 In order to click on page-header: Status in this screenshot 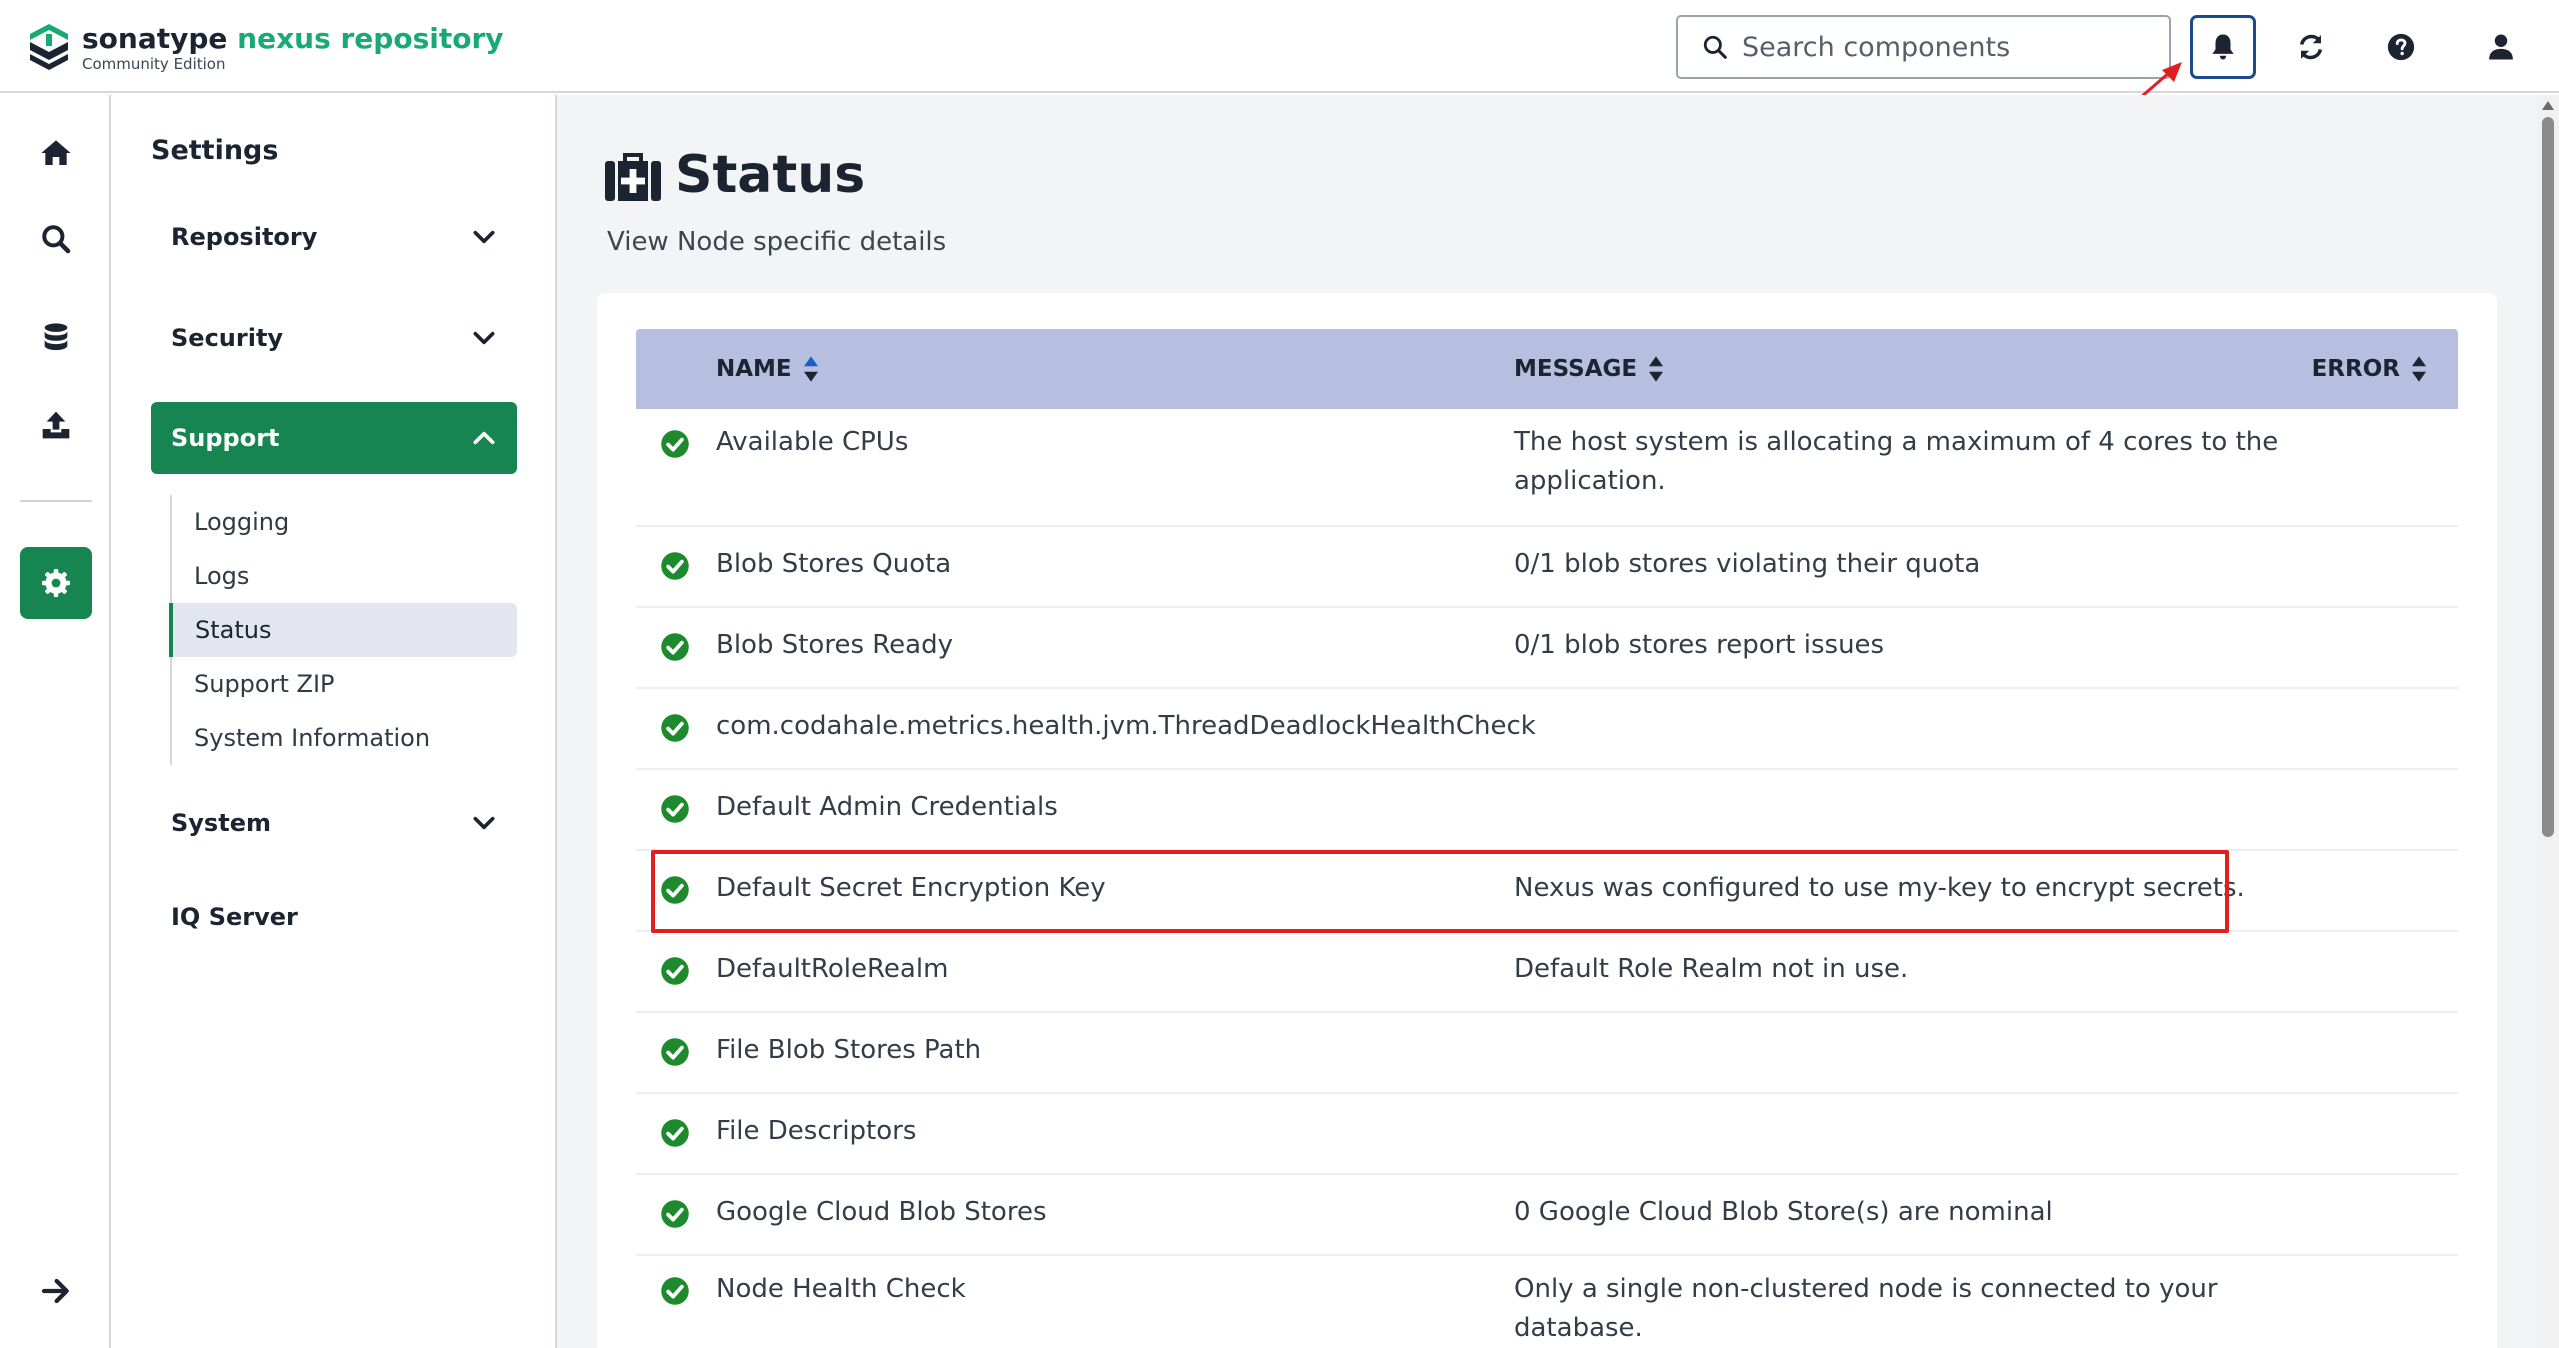, I will do `click(735, 175)`.